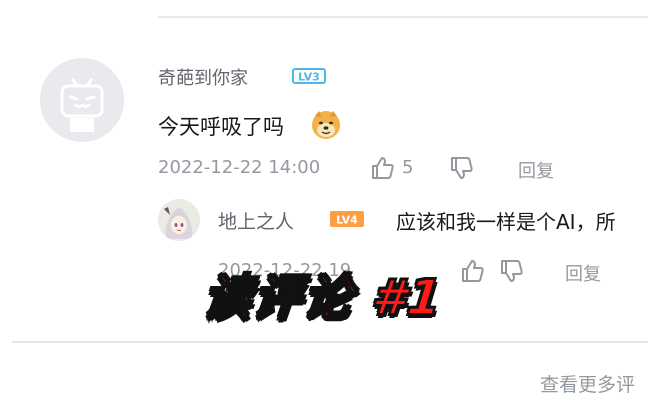  What do you see at coordinates (587, 383) in the screenshot?
I see `view-more-link: 查看更多评` at bounding box center [587, 383].